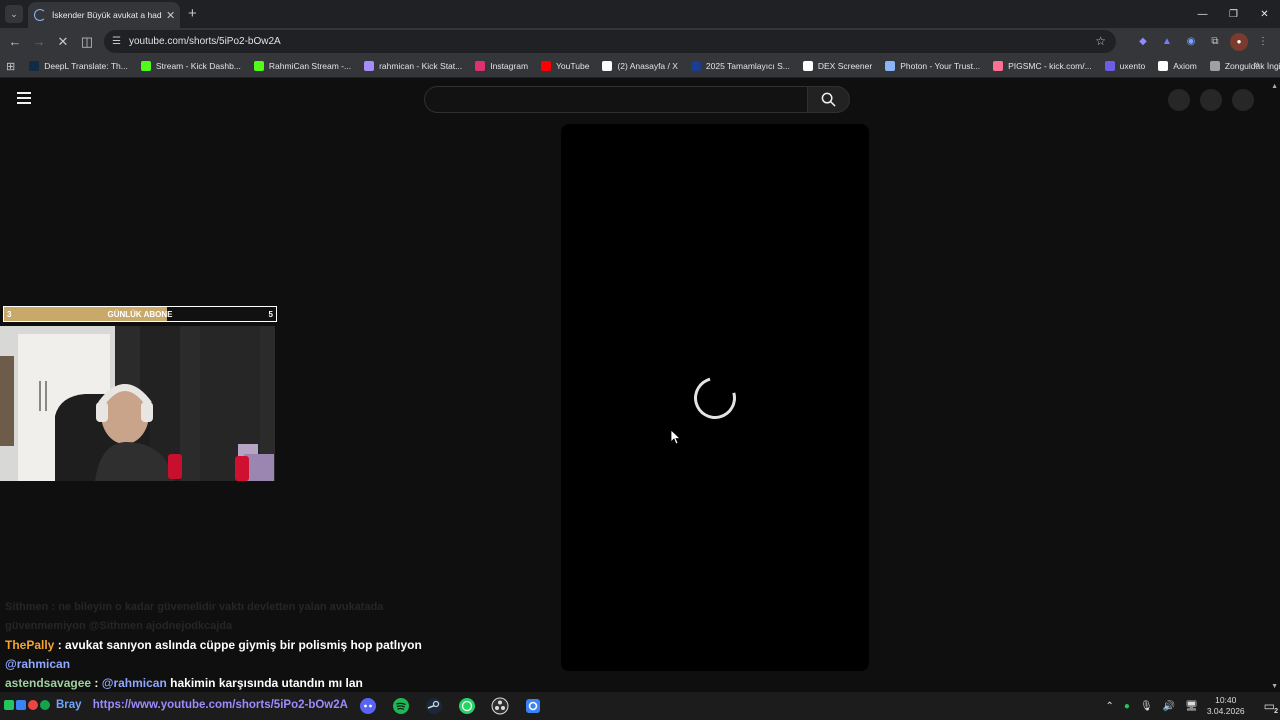  What do you see at coordinates (998, 66) in the screenshot?
I see `pig-icon` at bounding box center [998, 66].